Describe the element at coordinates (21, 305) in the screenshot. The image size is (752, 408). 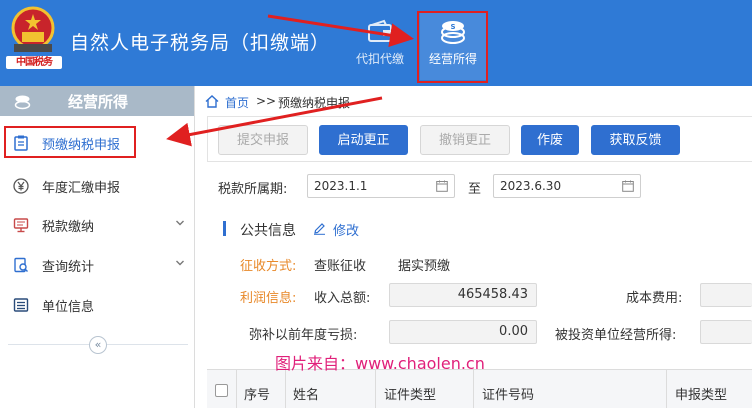
I see `list-icon` at that location.